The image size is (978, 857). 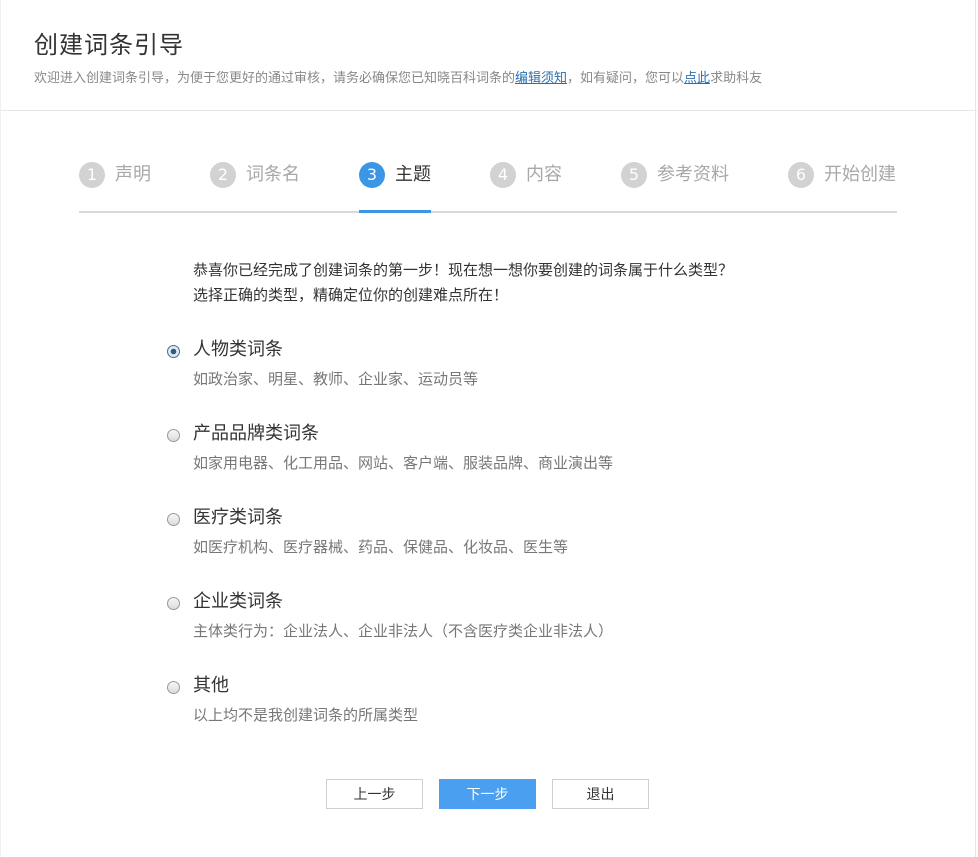 What do you see at coordinates (374, 794) in the screenshot?
I see `previous-step-button: 上一步` at bounding box center [374, 794].